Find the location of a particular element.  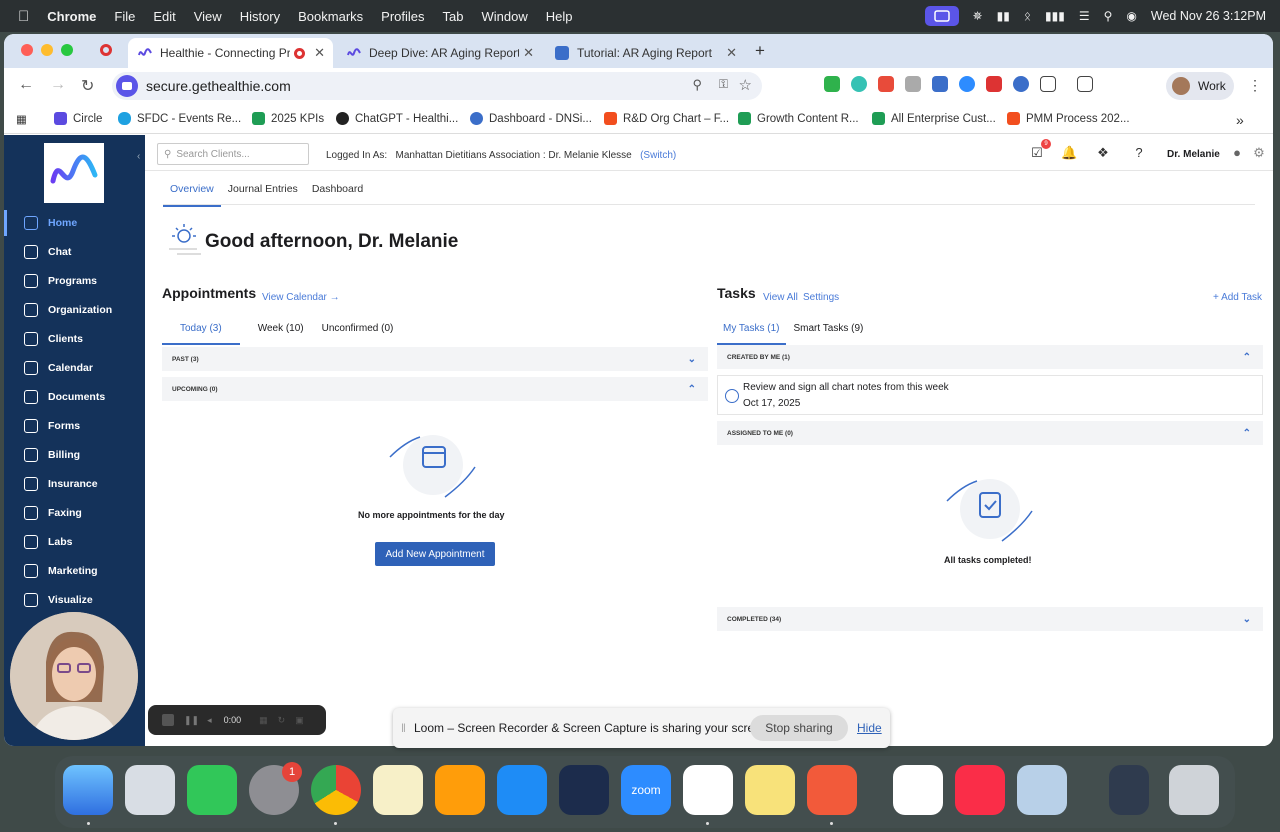

forward-icon: → is located at coordinates (58, 85).